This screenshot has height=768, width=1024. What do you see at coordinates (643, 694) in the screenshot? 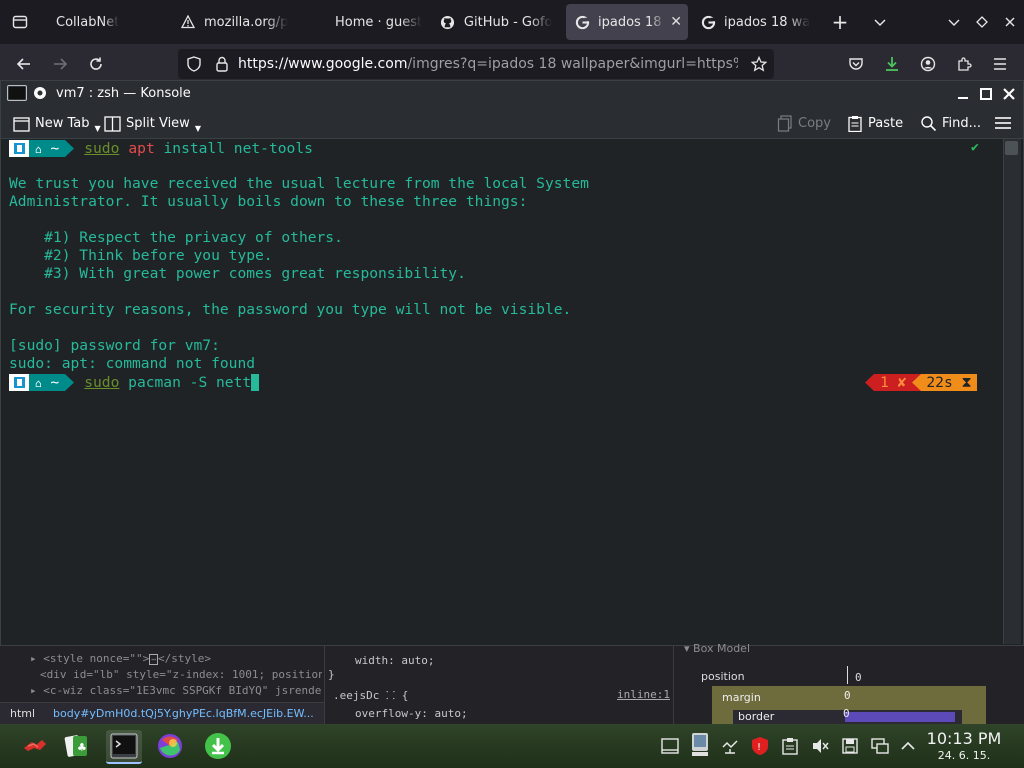
I see `css-source-link: inline:1` at bounding box center [643, 694].